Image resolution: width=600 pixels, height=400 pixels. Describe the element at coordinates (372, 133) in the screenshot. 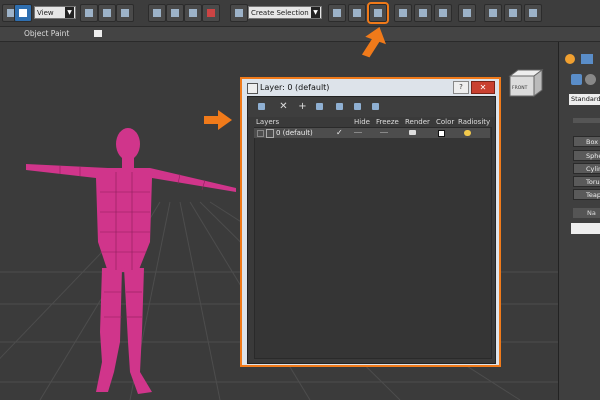

I see `layer-row: 0 (default) ✓` at that location.